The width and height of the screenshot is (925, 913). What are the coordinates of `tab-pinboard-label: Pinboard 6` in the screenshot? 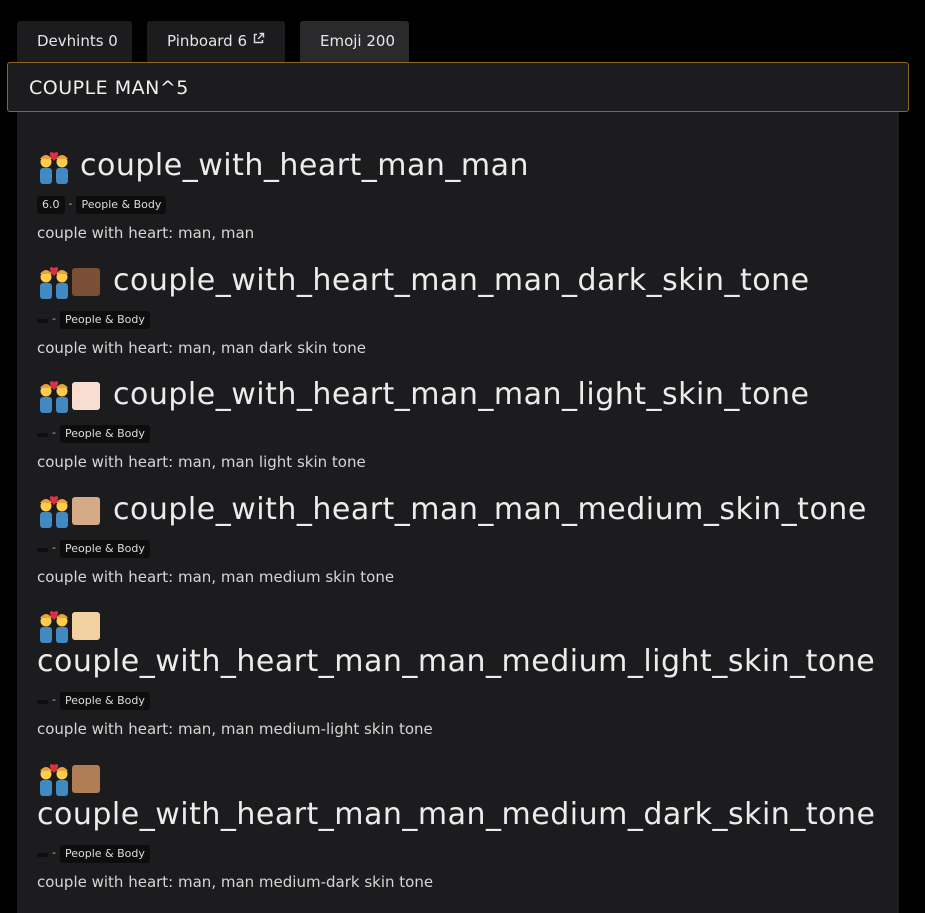 It's located at (207, 41).